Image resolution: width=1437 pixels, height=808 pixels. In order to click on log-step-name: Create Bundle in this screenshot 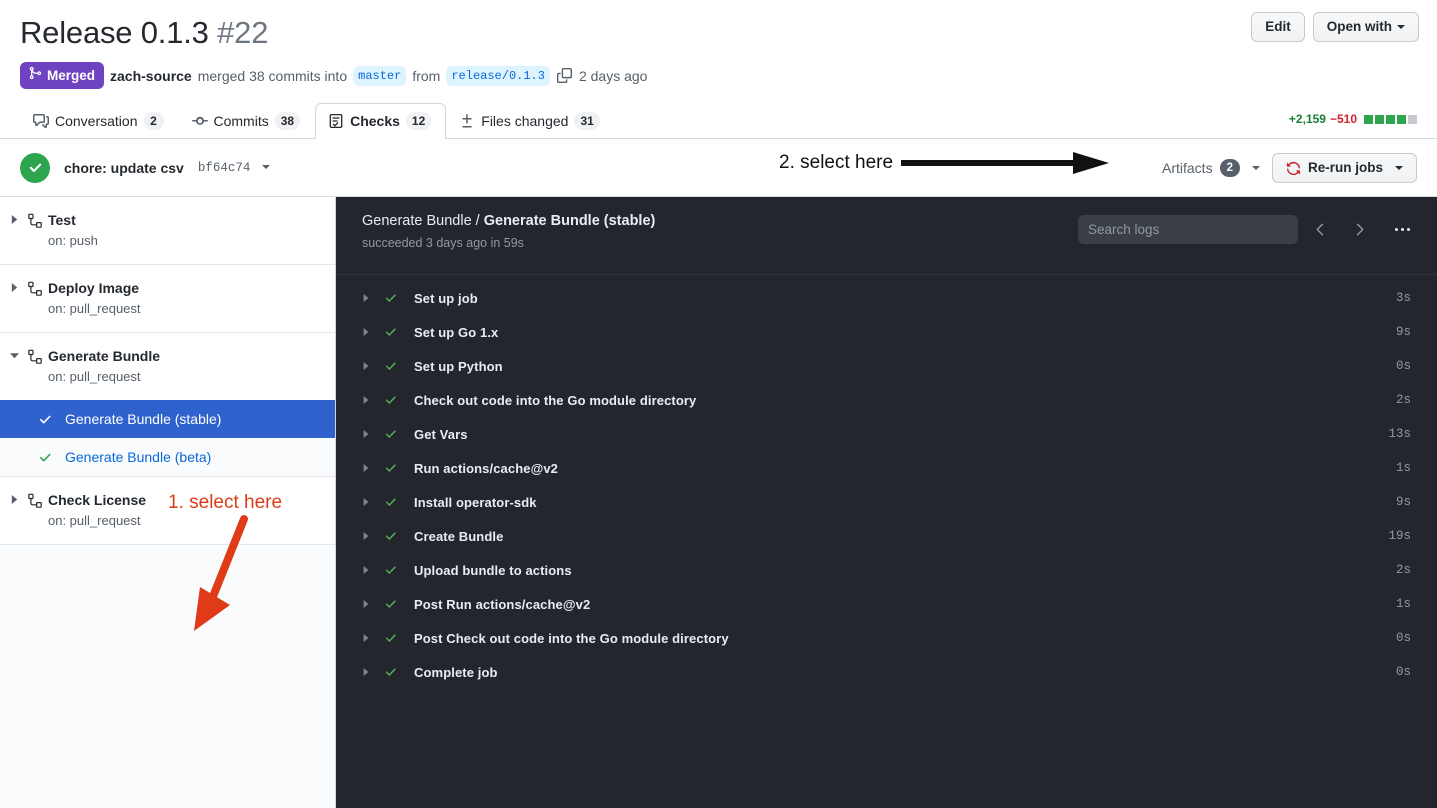, I will do `click(459, 536)`.